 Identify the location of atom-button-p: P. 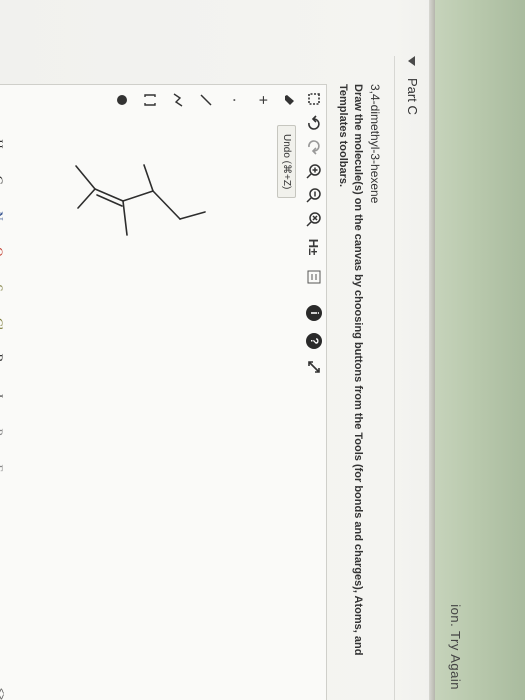
(3, 432).